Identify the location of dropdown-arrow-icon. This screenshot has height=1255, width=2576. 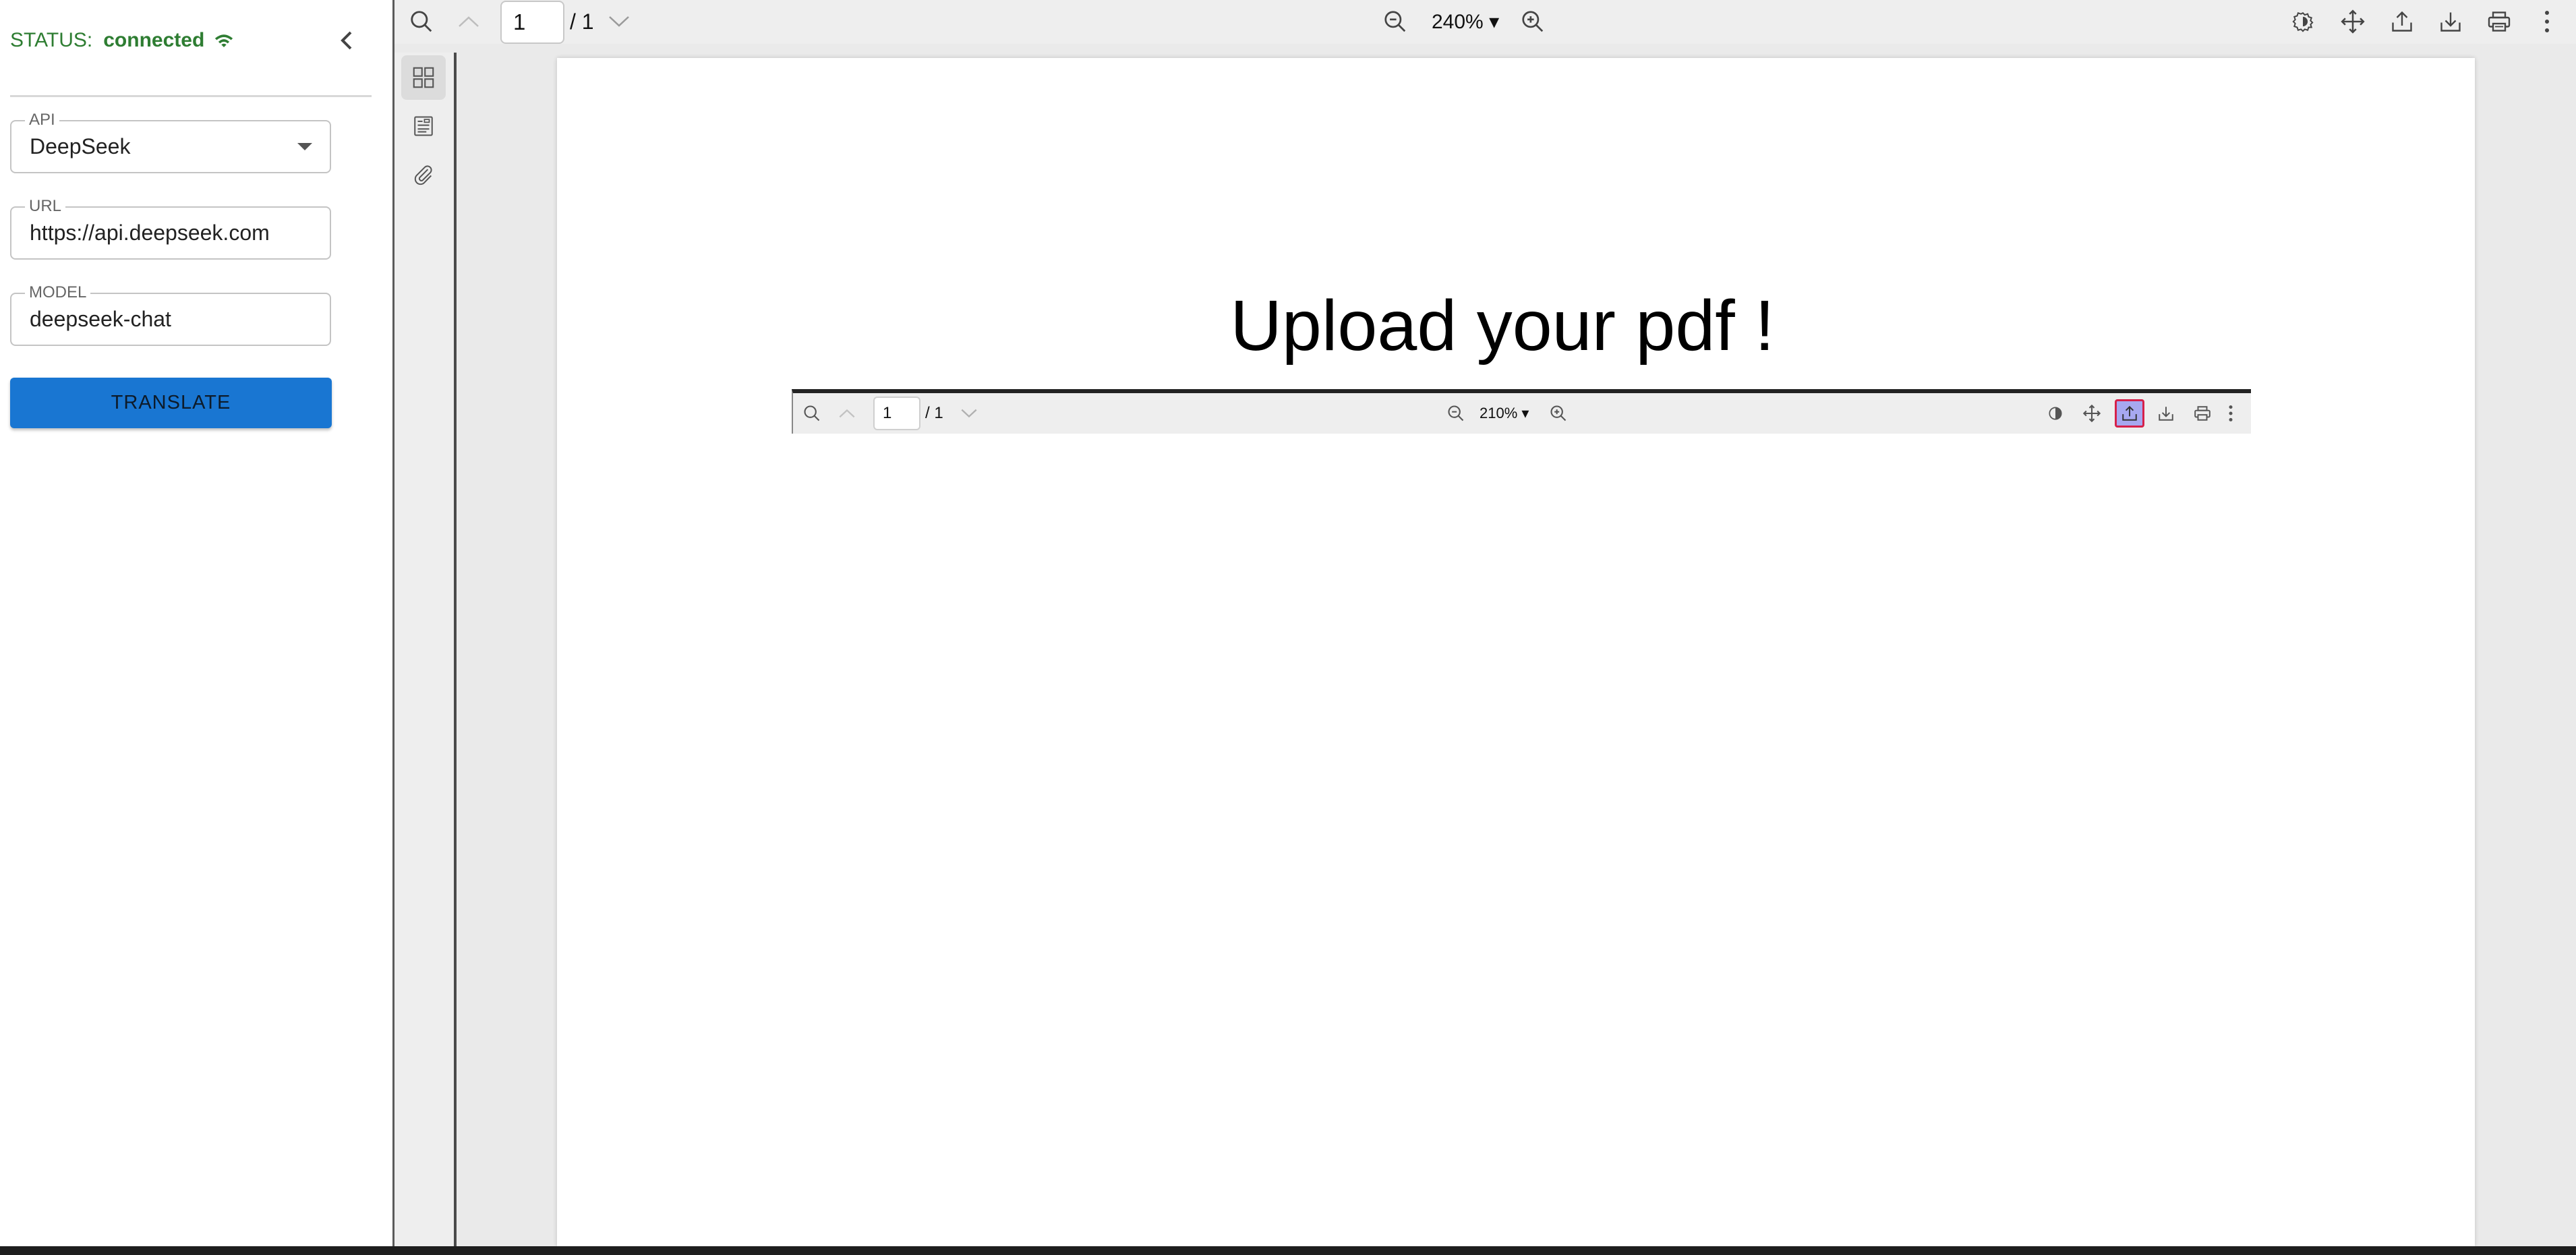
(304, 146).